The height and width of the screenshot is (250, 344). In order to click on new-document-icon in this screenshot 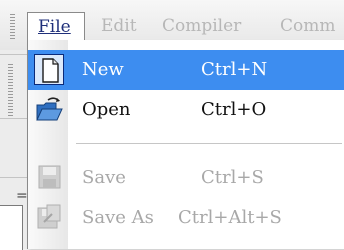, I will do `click(49, 69)`.